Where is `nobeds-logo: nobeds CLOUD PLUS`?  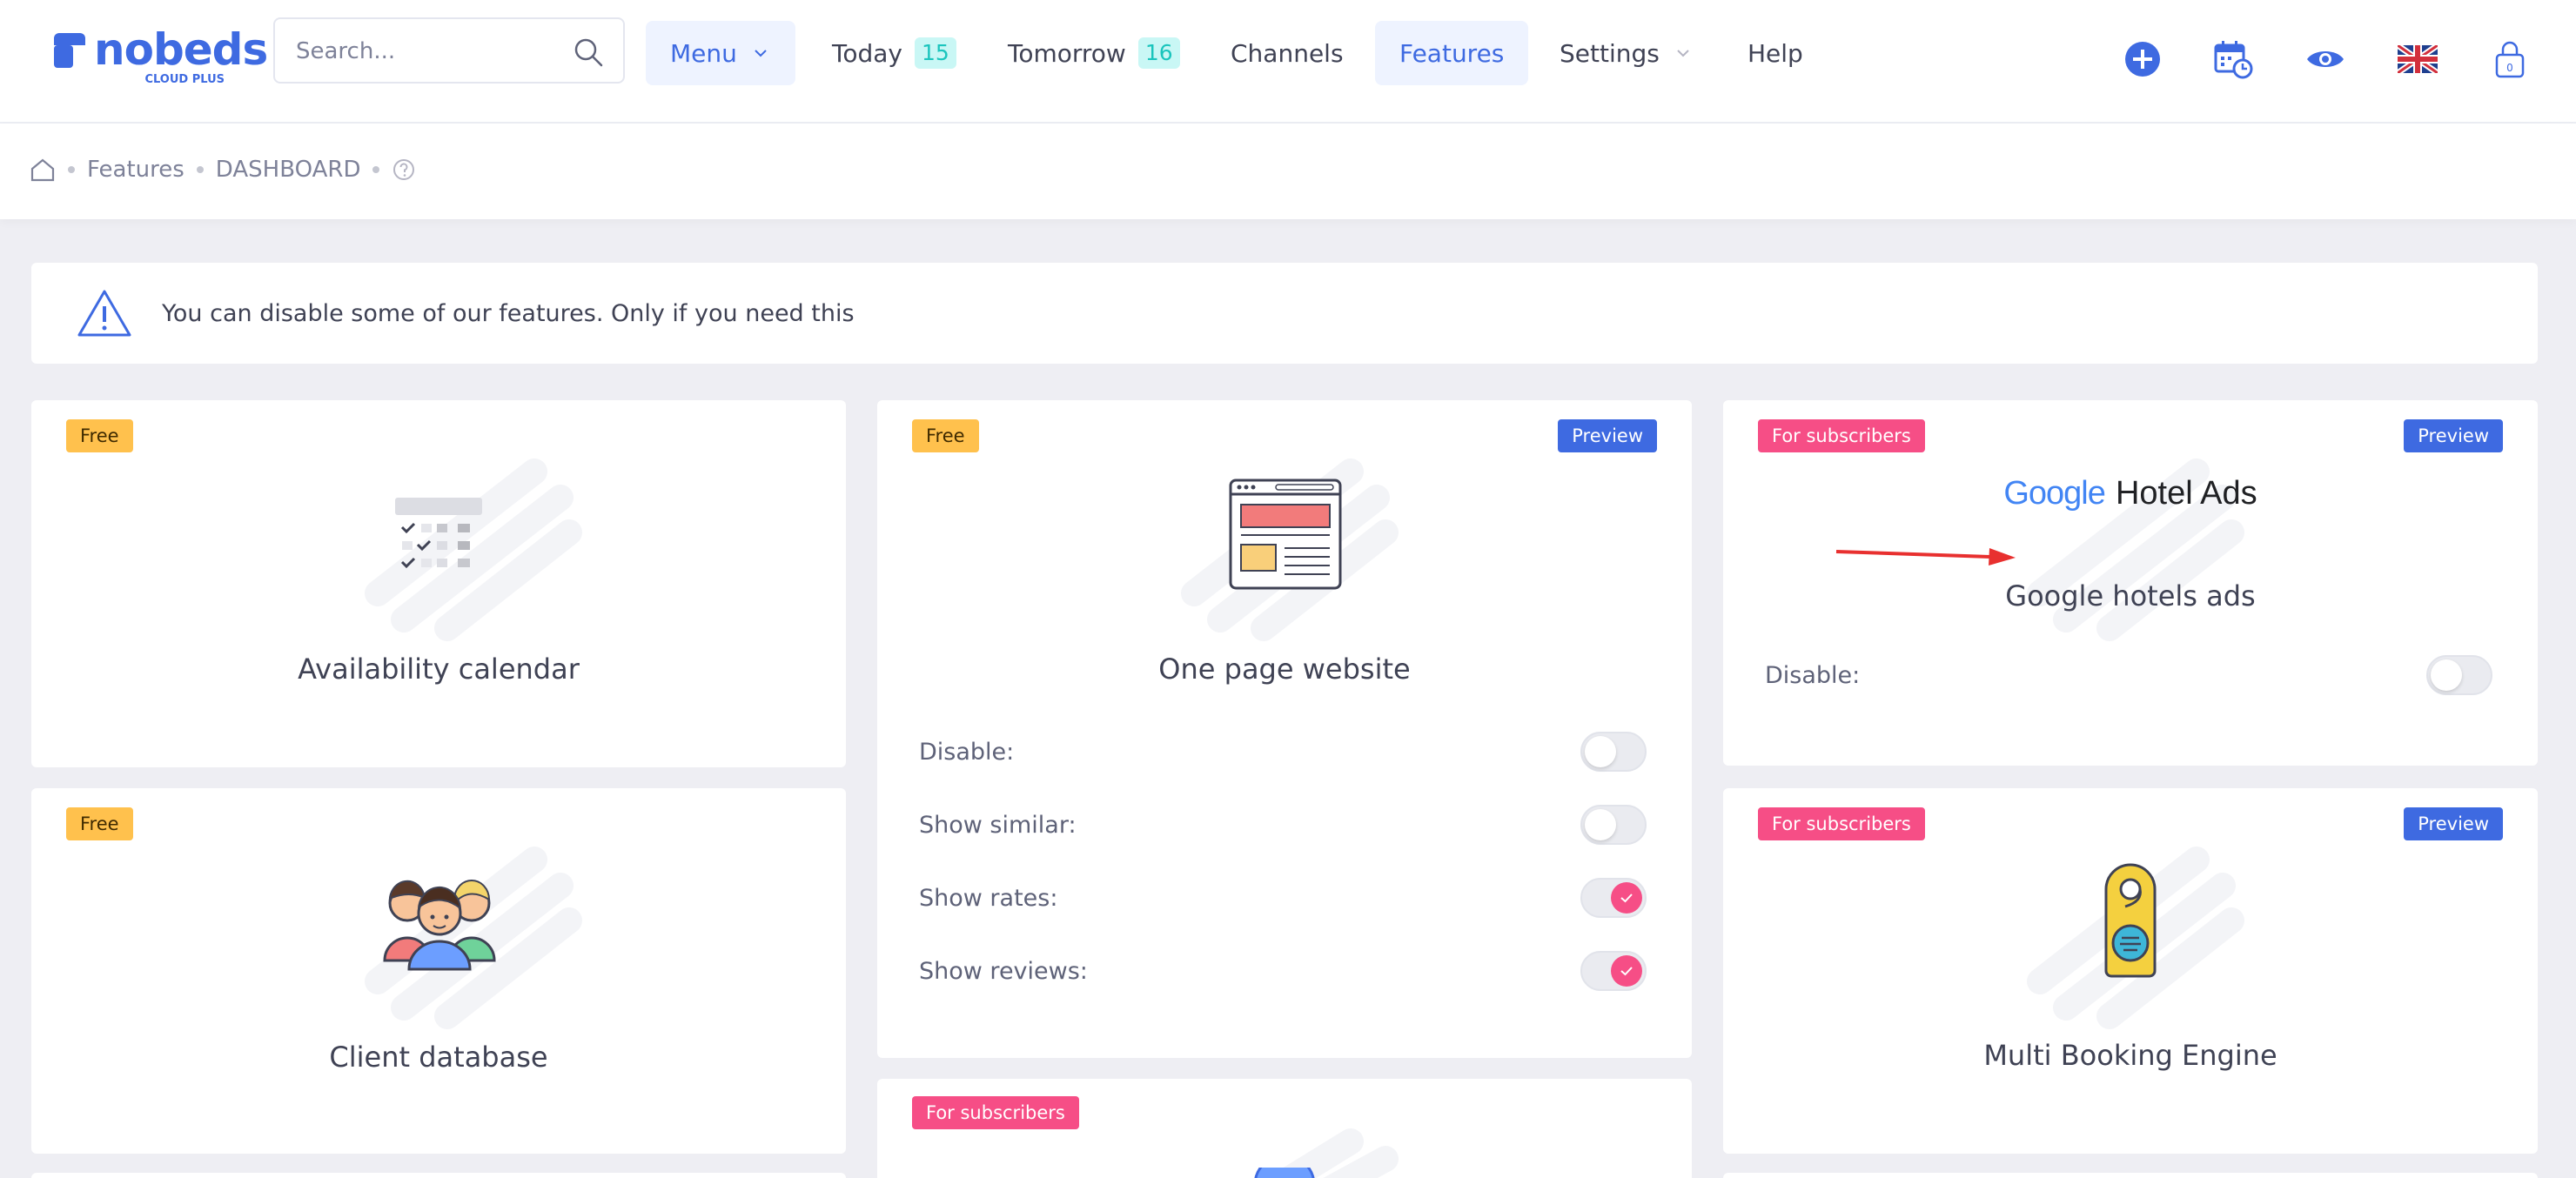
nobeds-logo: nobeds CLOUD PLUS is located at coordinates (161, 55).